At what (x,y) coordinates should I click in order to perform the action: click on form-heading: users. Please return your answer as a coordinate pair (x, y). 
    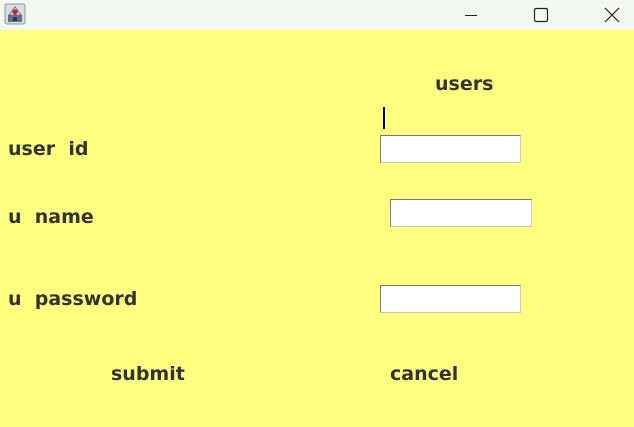
    Looking at the image, I should click on (464, 84).